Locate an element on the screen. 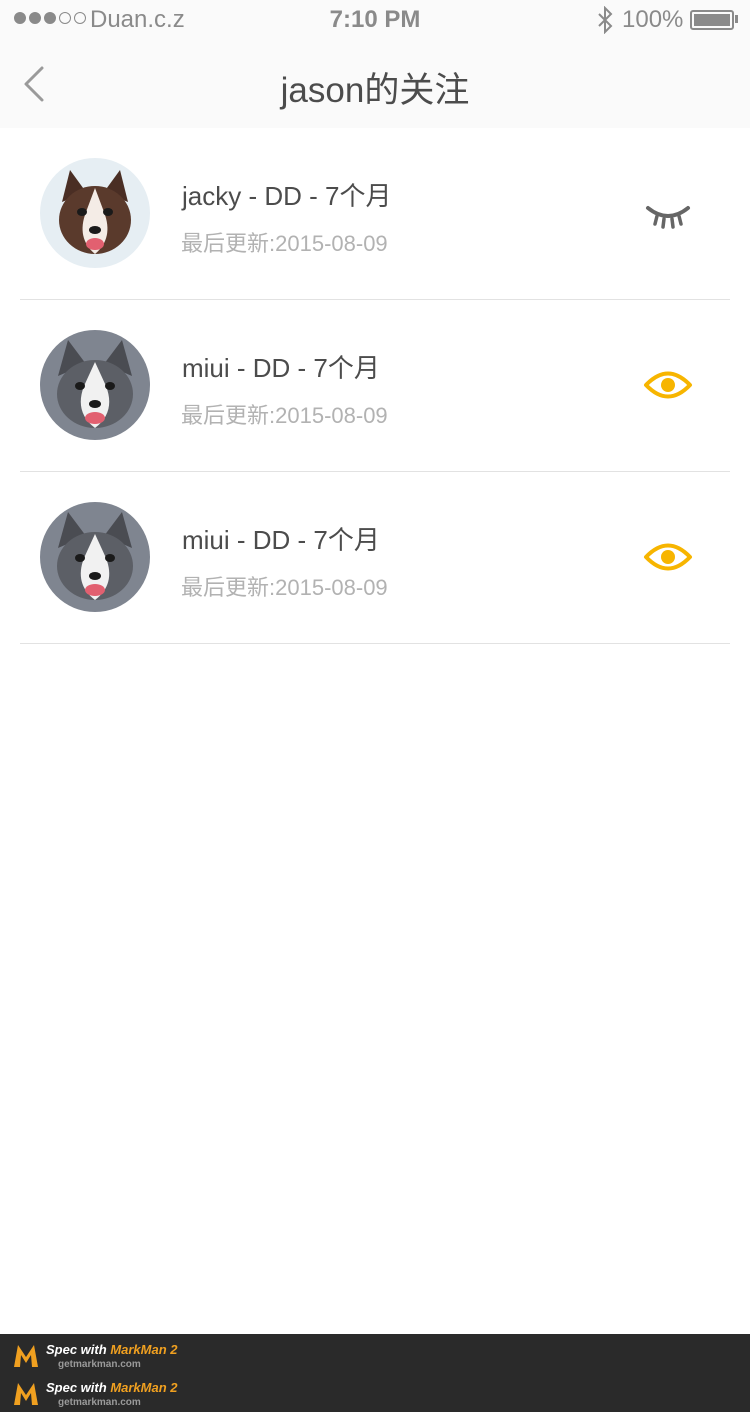 This screenshot has height=1412, width=750. status-bar: Duan.c.z 7:10 PM 100% is located at coordinates (375, 20).